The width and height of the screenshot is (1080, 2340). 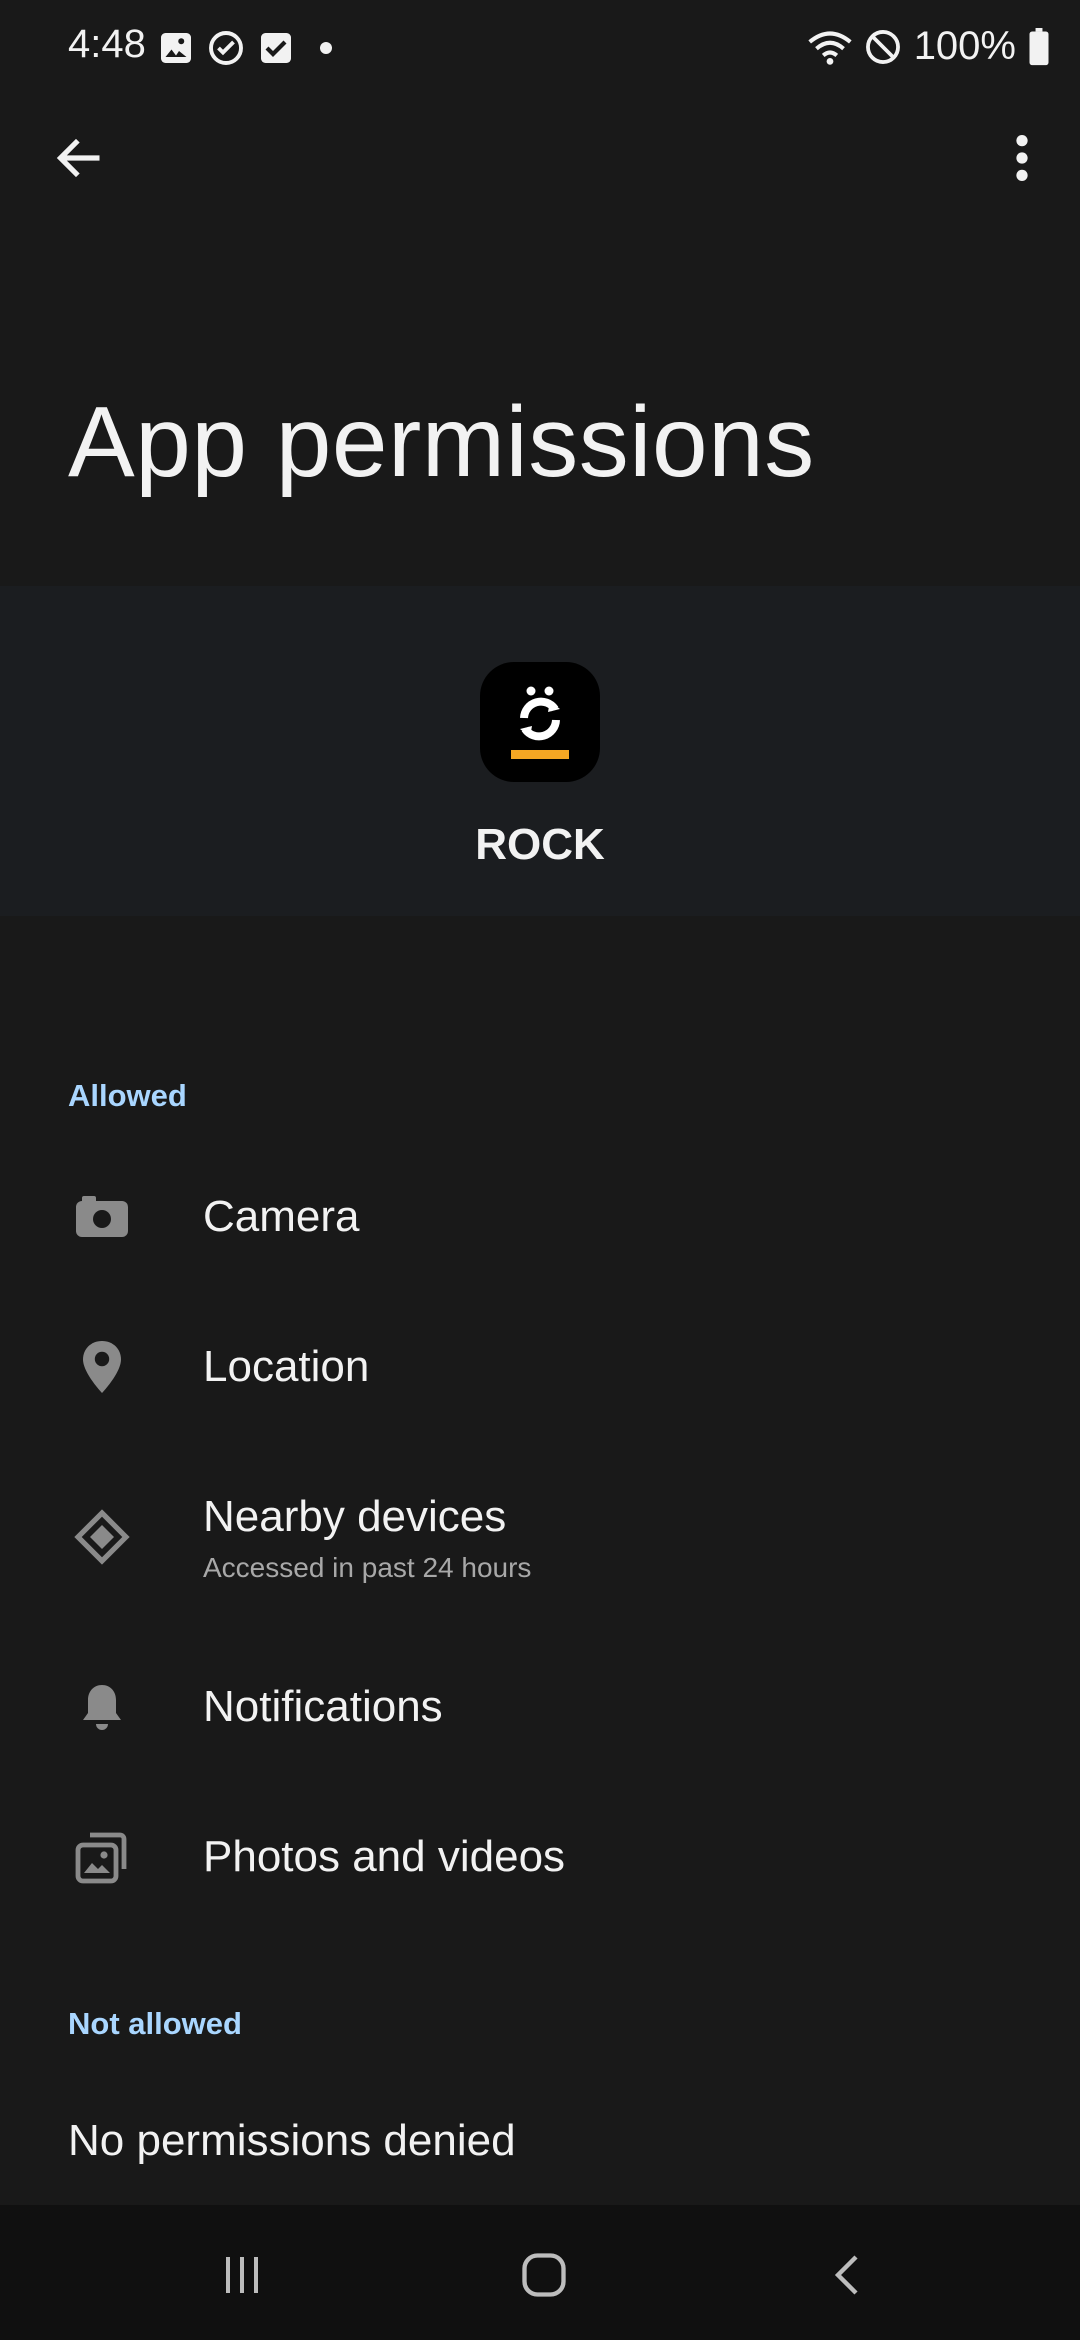 What do you see at coordinates (102, 1217) in the screenshot?
I see `camera-icon` at bounding box center [102, 1217].